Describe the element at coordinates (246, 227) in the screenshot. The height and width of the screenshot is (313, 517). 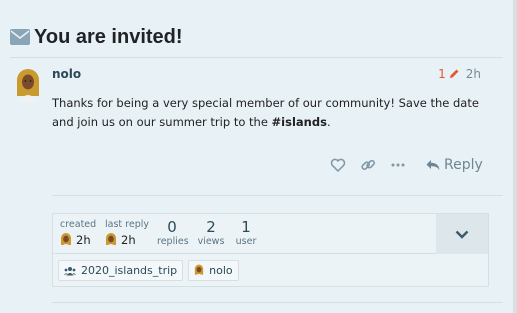
I see `users-count: 1` at that location.